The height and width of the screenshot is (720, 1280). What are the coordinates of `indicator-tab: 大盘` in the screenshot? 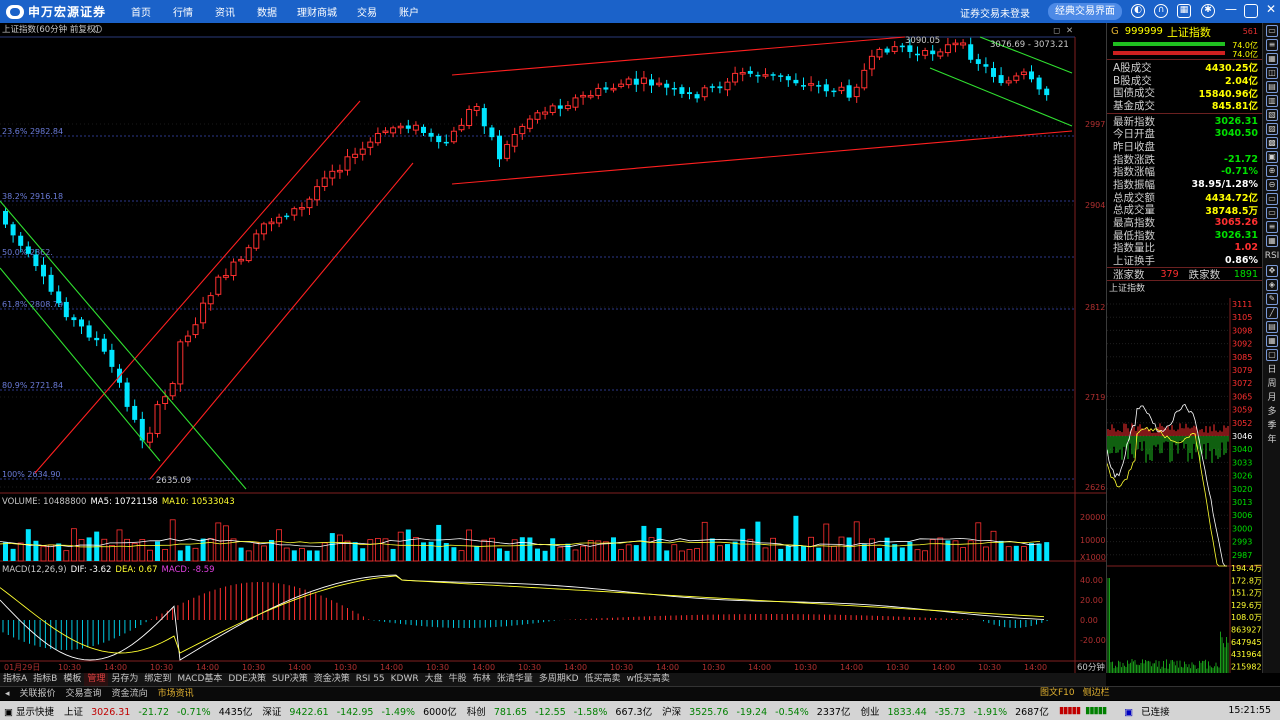 It's located at (434, 679).